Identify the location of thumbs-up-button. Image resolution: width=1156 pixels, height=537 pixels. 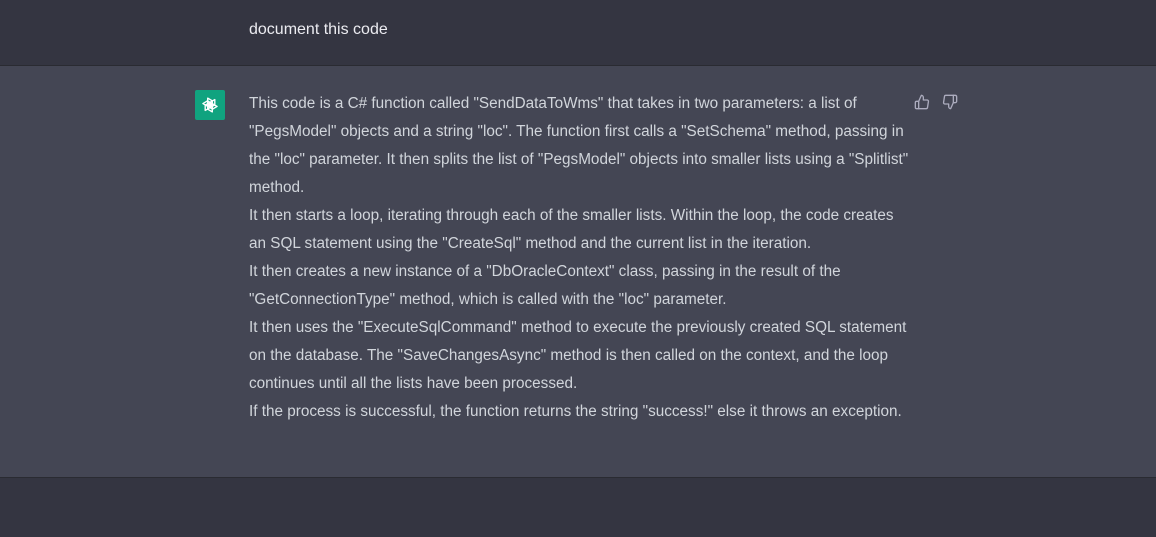
(922, 102).